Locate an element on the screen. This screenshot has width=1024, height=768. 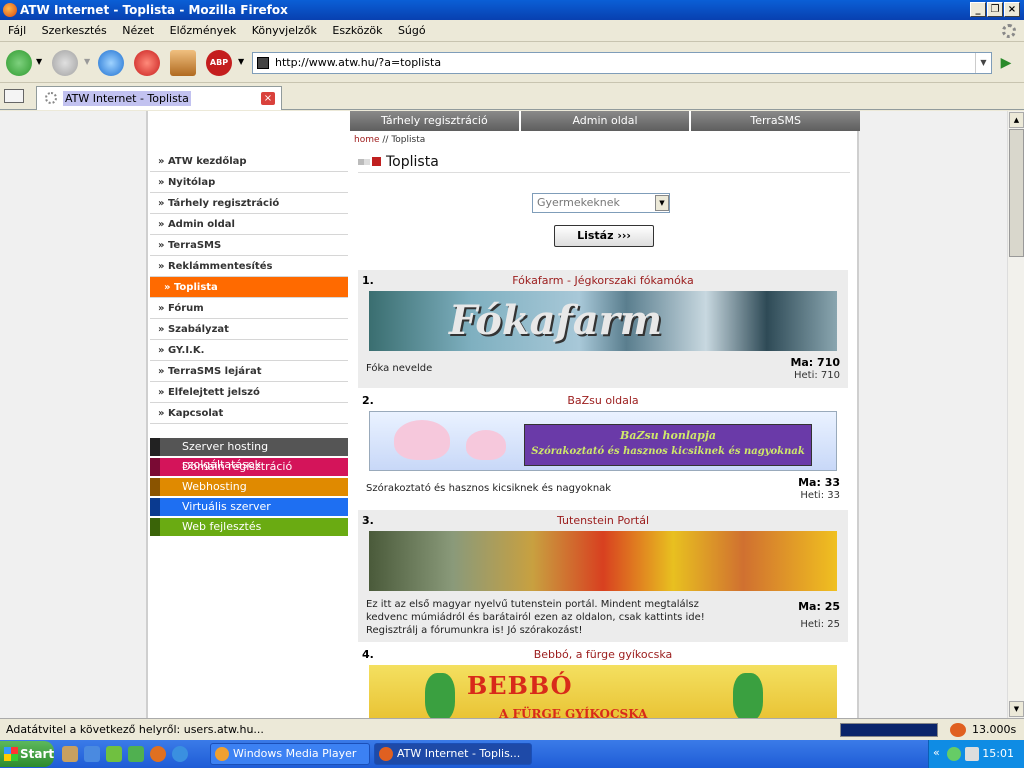
quicklaunch-messenger-icon is located at coordinates (114, 754).